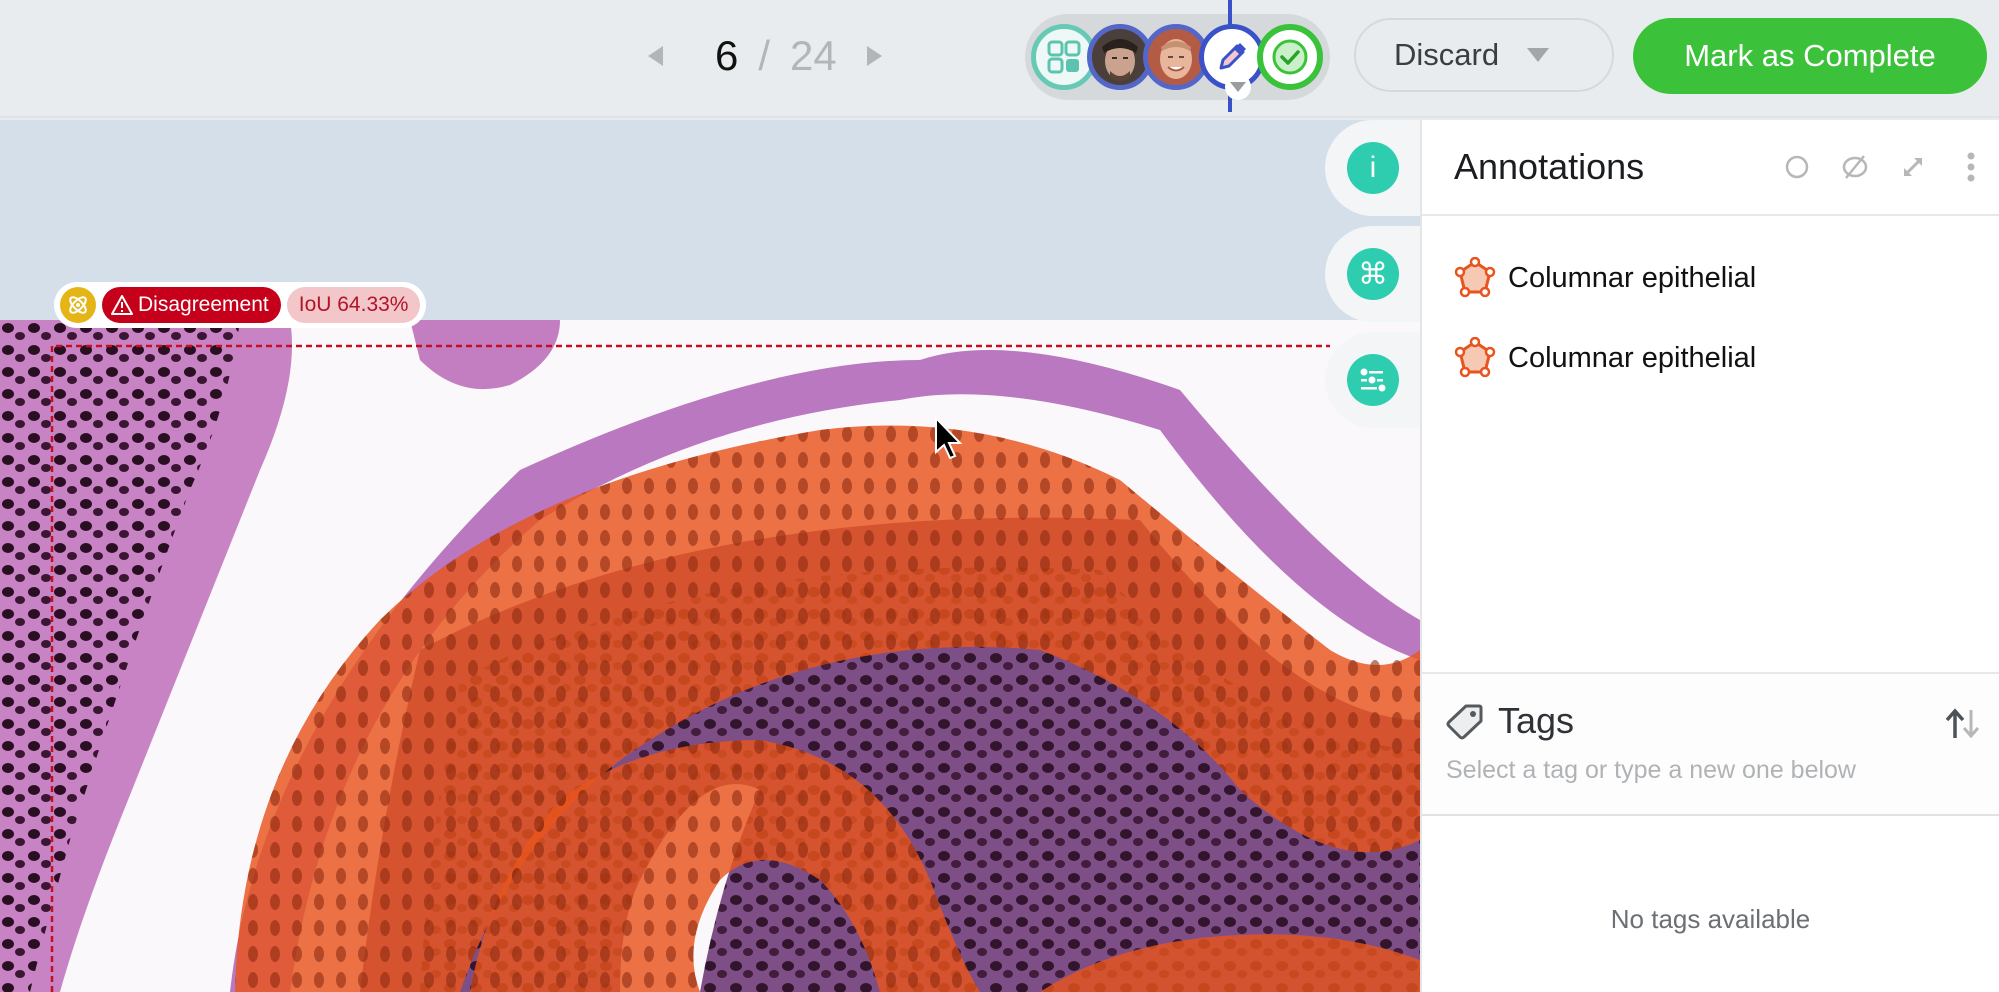 The height and width of the screenshot is (992, 1999). I want to click on check-circle-icon, so click(1290, 57).